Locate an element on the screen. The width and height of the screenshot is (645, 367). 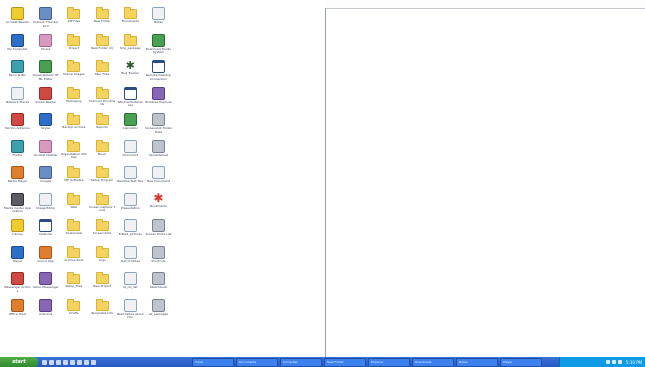
taskbar-button: Downloads is located at coordinates (433, 362).